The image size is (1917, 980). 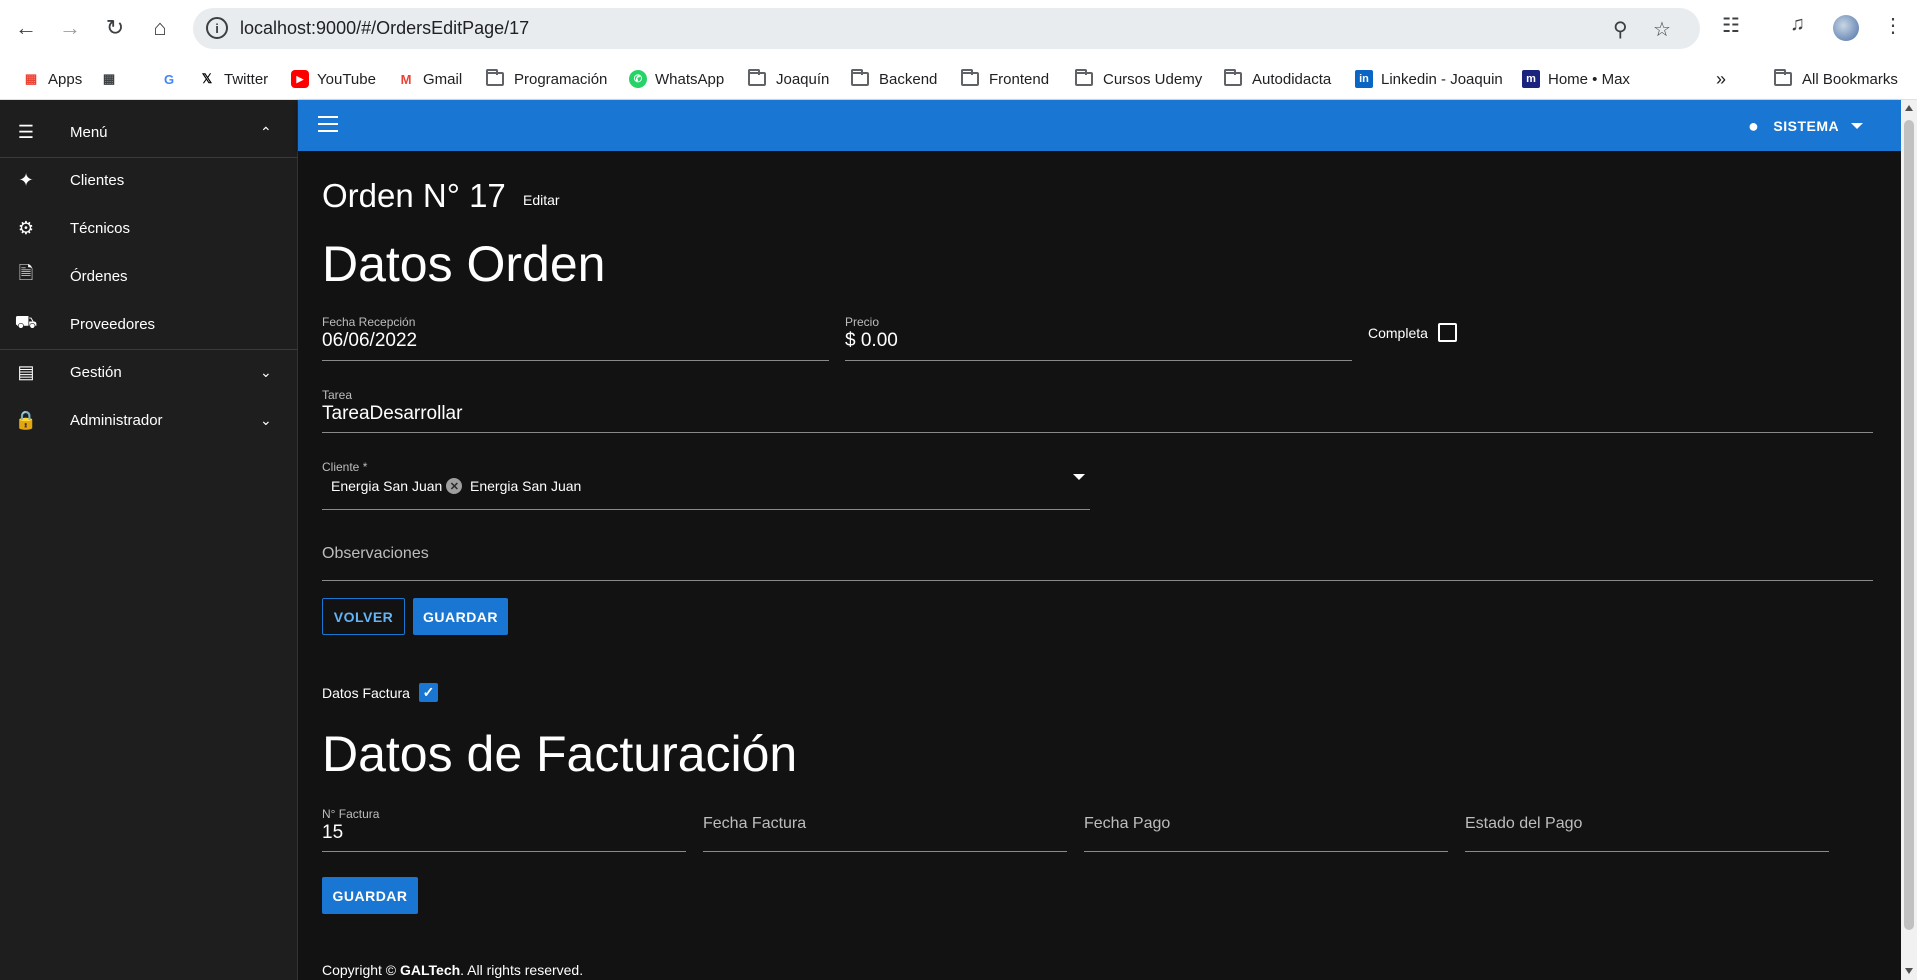 What do you see at coordinates (908, 79) in the screenshot?
I see `bookmark-label: Backend` at bounding box center [908, 79].